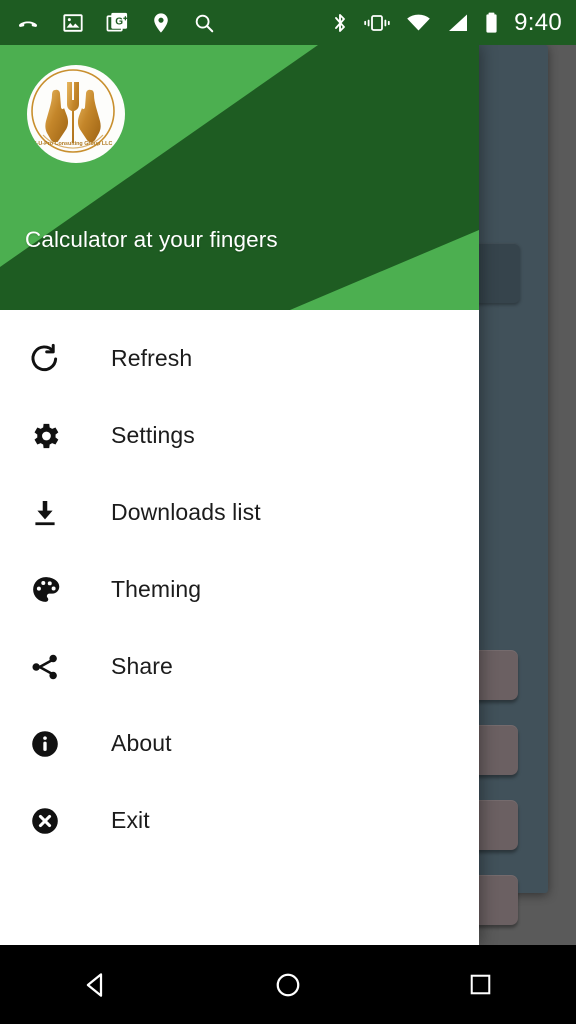 The width and height of the screenshot is (576, 1024). I want to click on bluetooth-icon, so click(340, 23).